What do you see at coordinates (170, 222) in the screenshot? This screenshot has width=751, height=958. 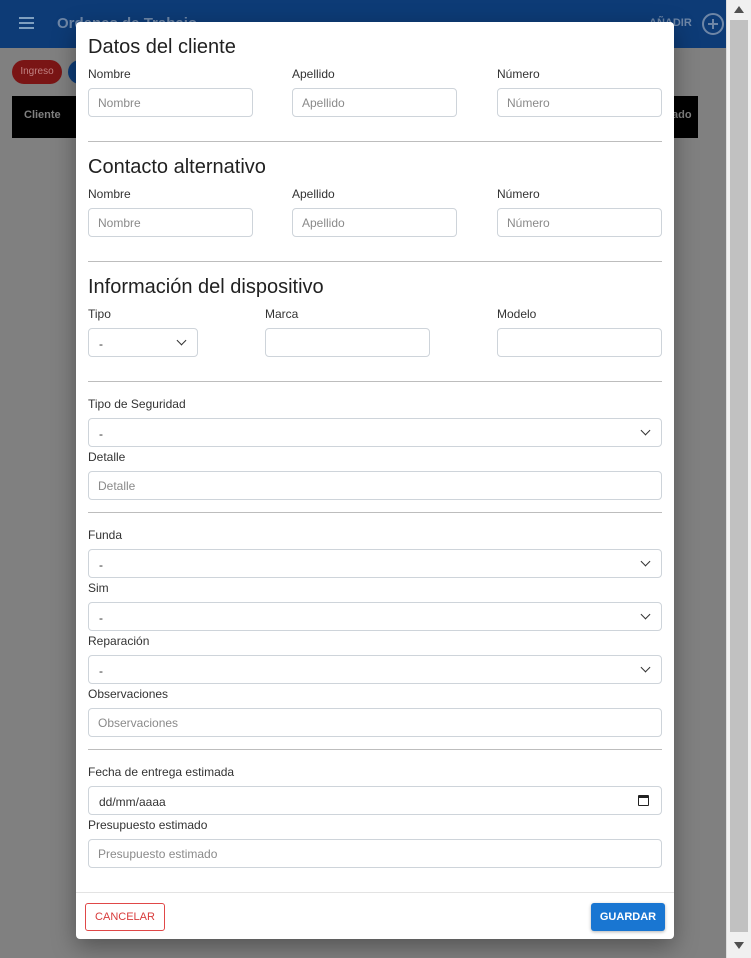 I see `contacto-nombre-input` at bounding box center [170, 222].